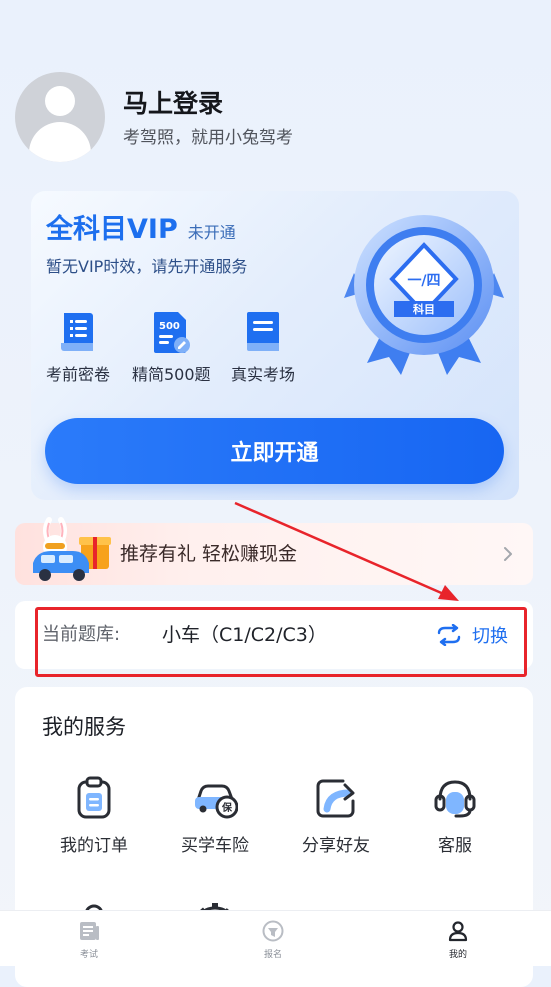 The width and height of the screenshot is (551, 987). Describe the element at coordinates (335, 798) in the screenshot. I see `share-icon` at that location.